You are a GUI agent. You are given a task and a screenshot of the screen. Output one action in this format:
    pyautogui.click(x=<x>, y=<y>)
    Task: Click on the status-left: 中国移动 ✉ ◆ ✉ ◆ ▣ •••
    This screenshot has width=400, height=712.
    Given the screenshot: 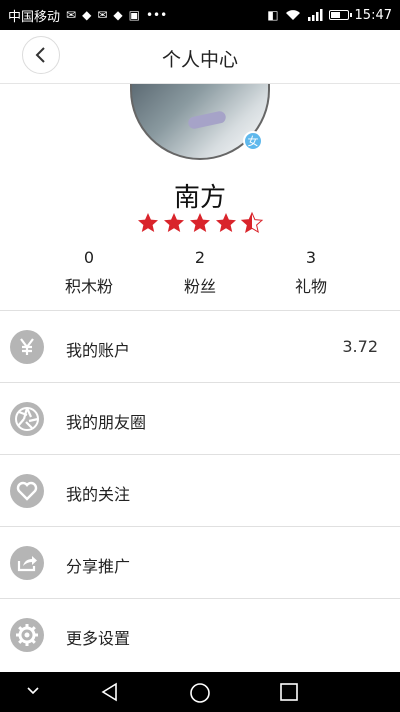 What is the action you would take?
    pyautogui.click(x=87, y=15)
    